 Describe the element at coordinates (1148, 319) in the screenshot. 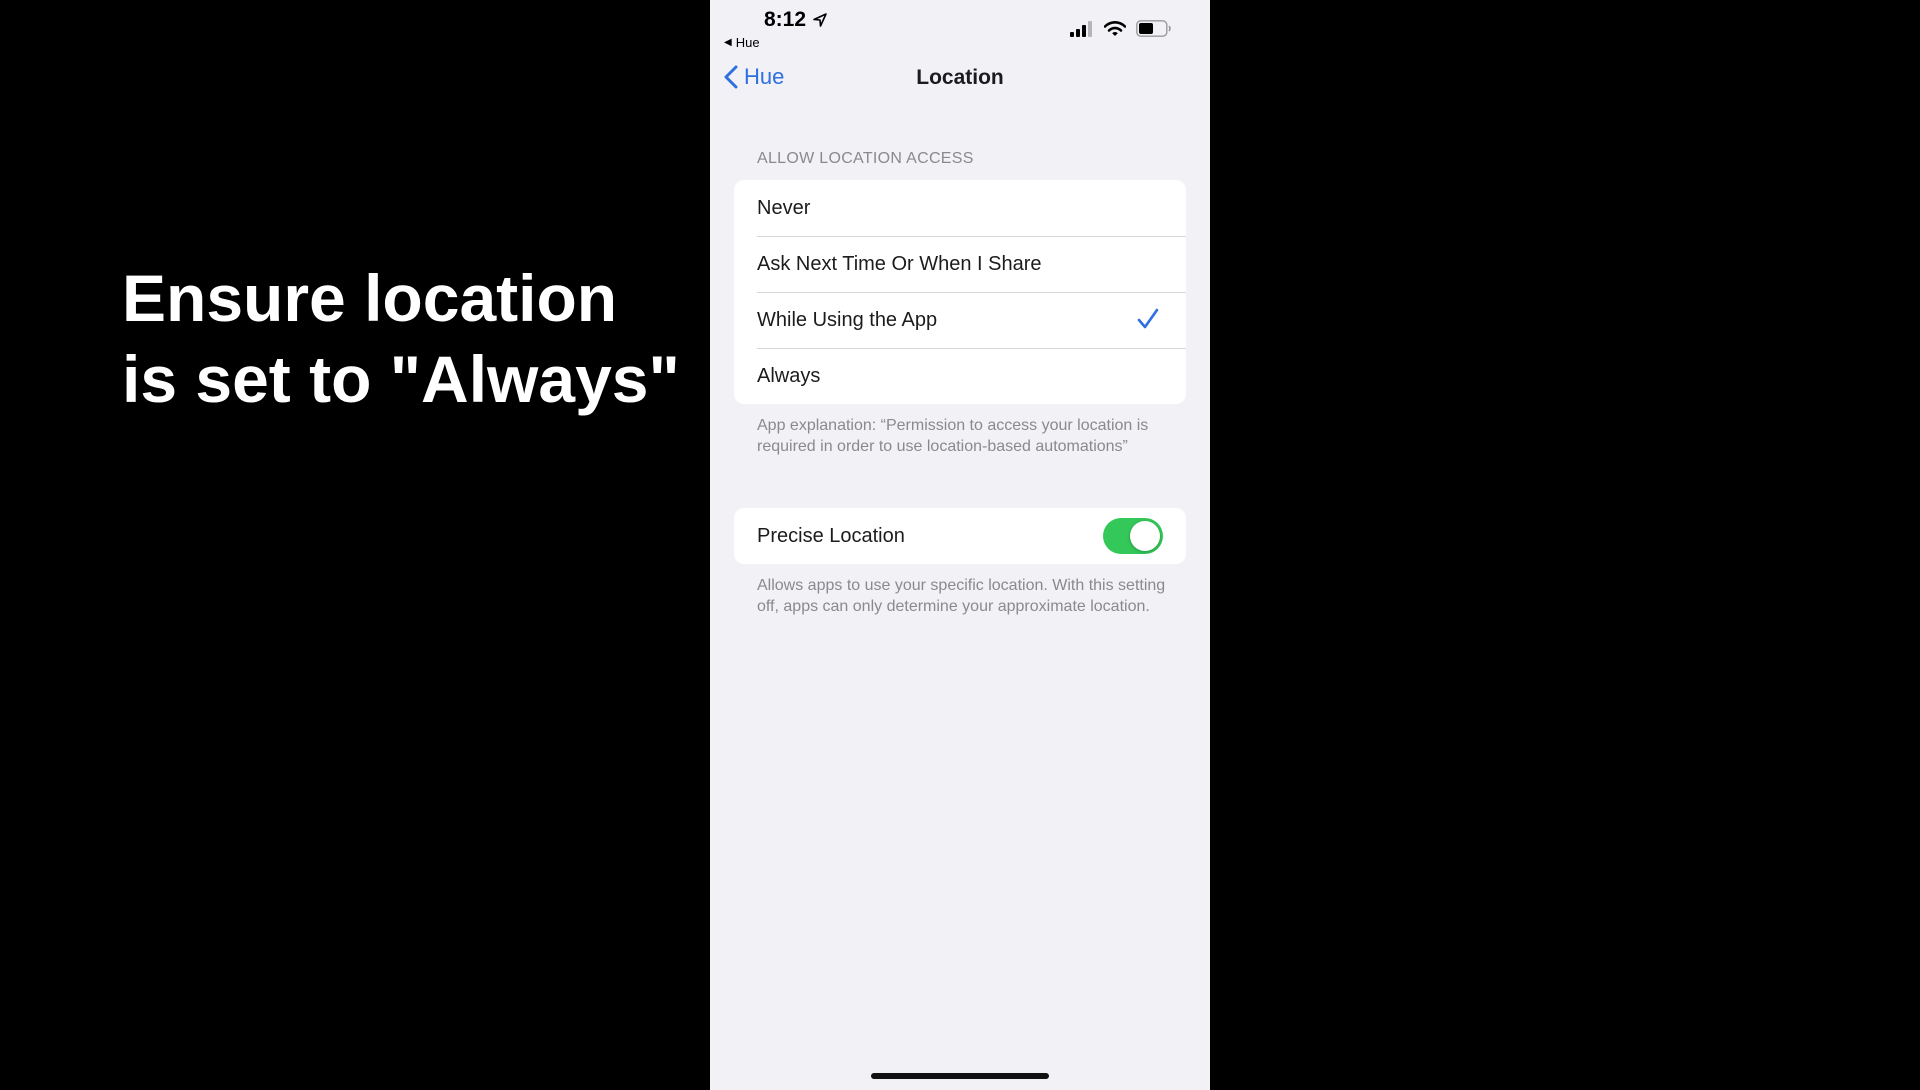

I see `checkmark-icon` at that location.